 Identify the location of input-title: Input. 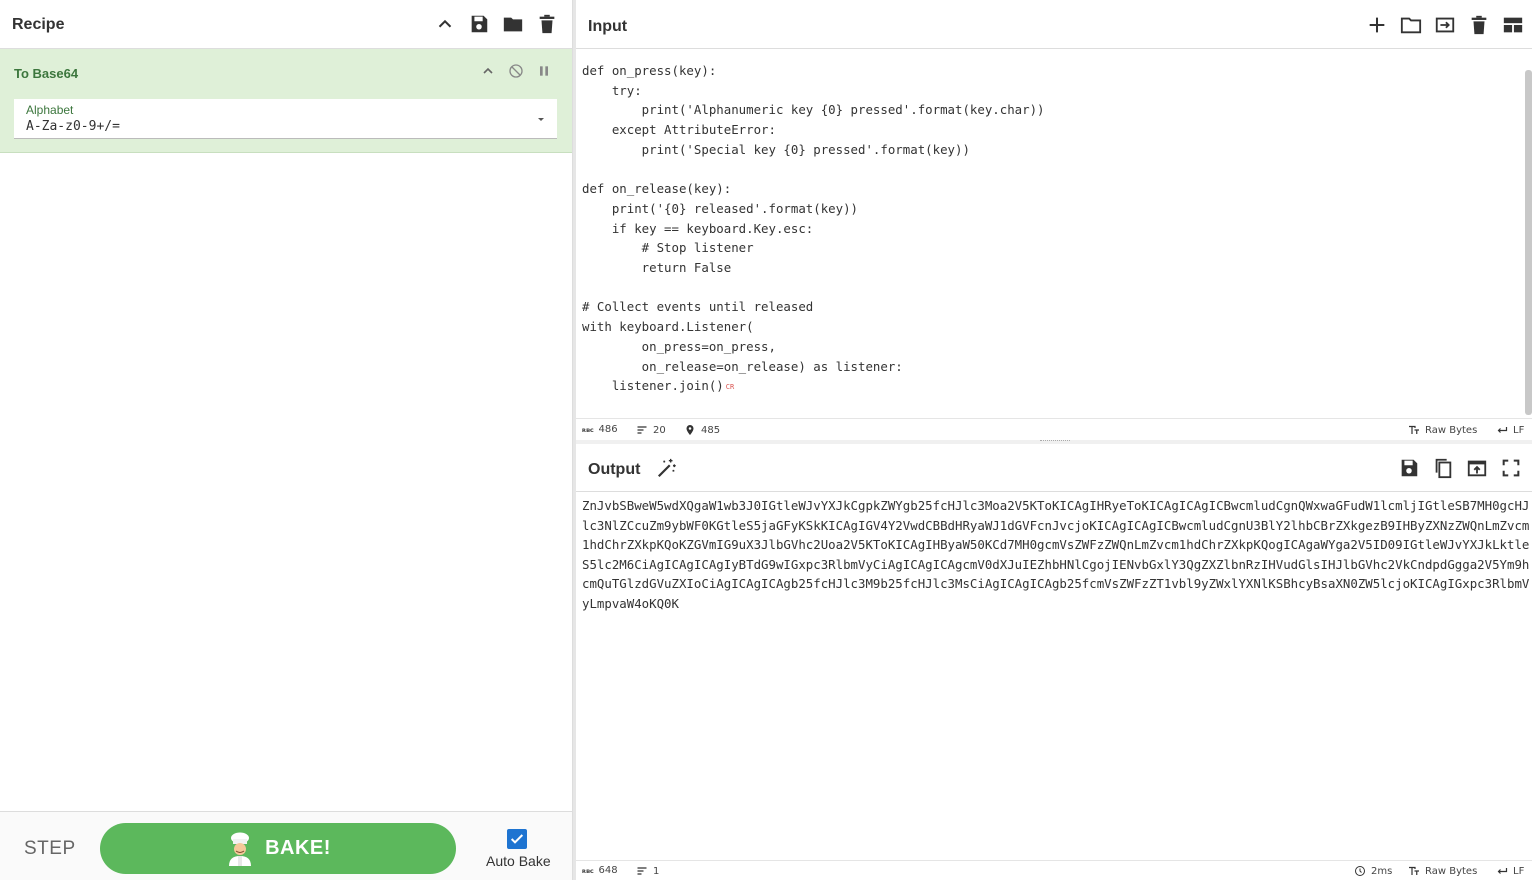
(608, 26).